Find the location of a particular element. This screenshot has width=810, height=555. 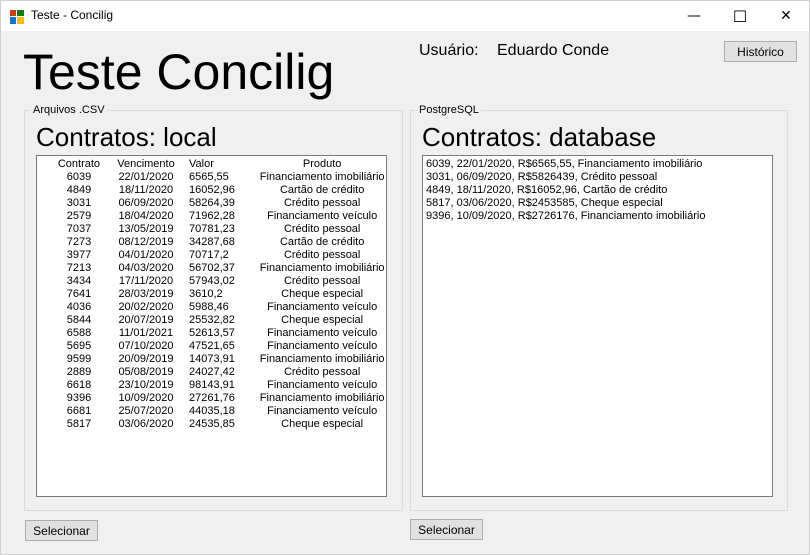

user-label: Usuário: is located at coordinates (449, 50).